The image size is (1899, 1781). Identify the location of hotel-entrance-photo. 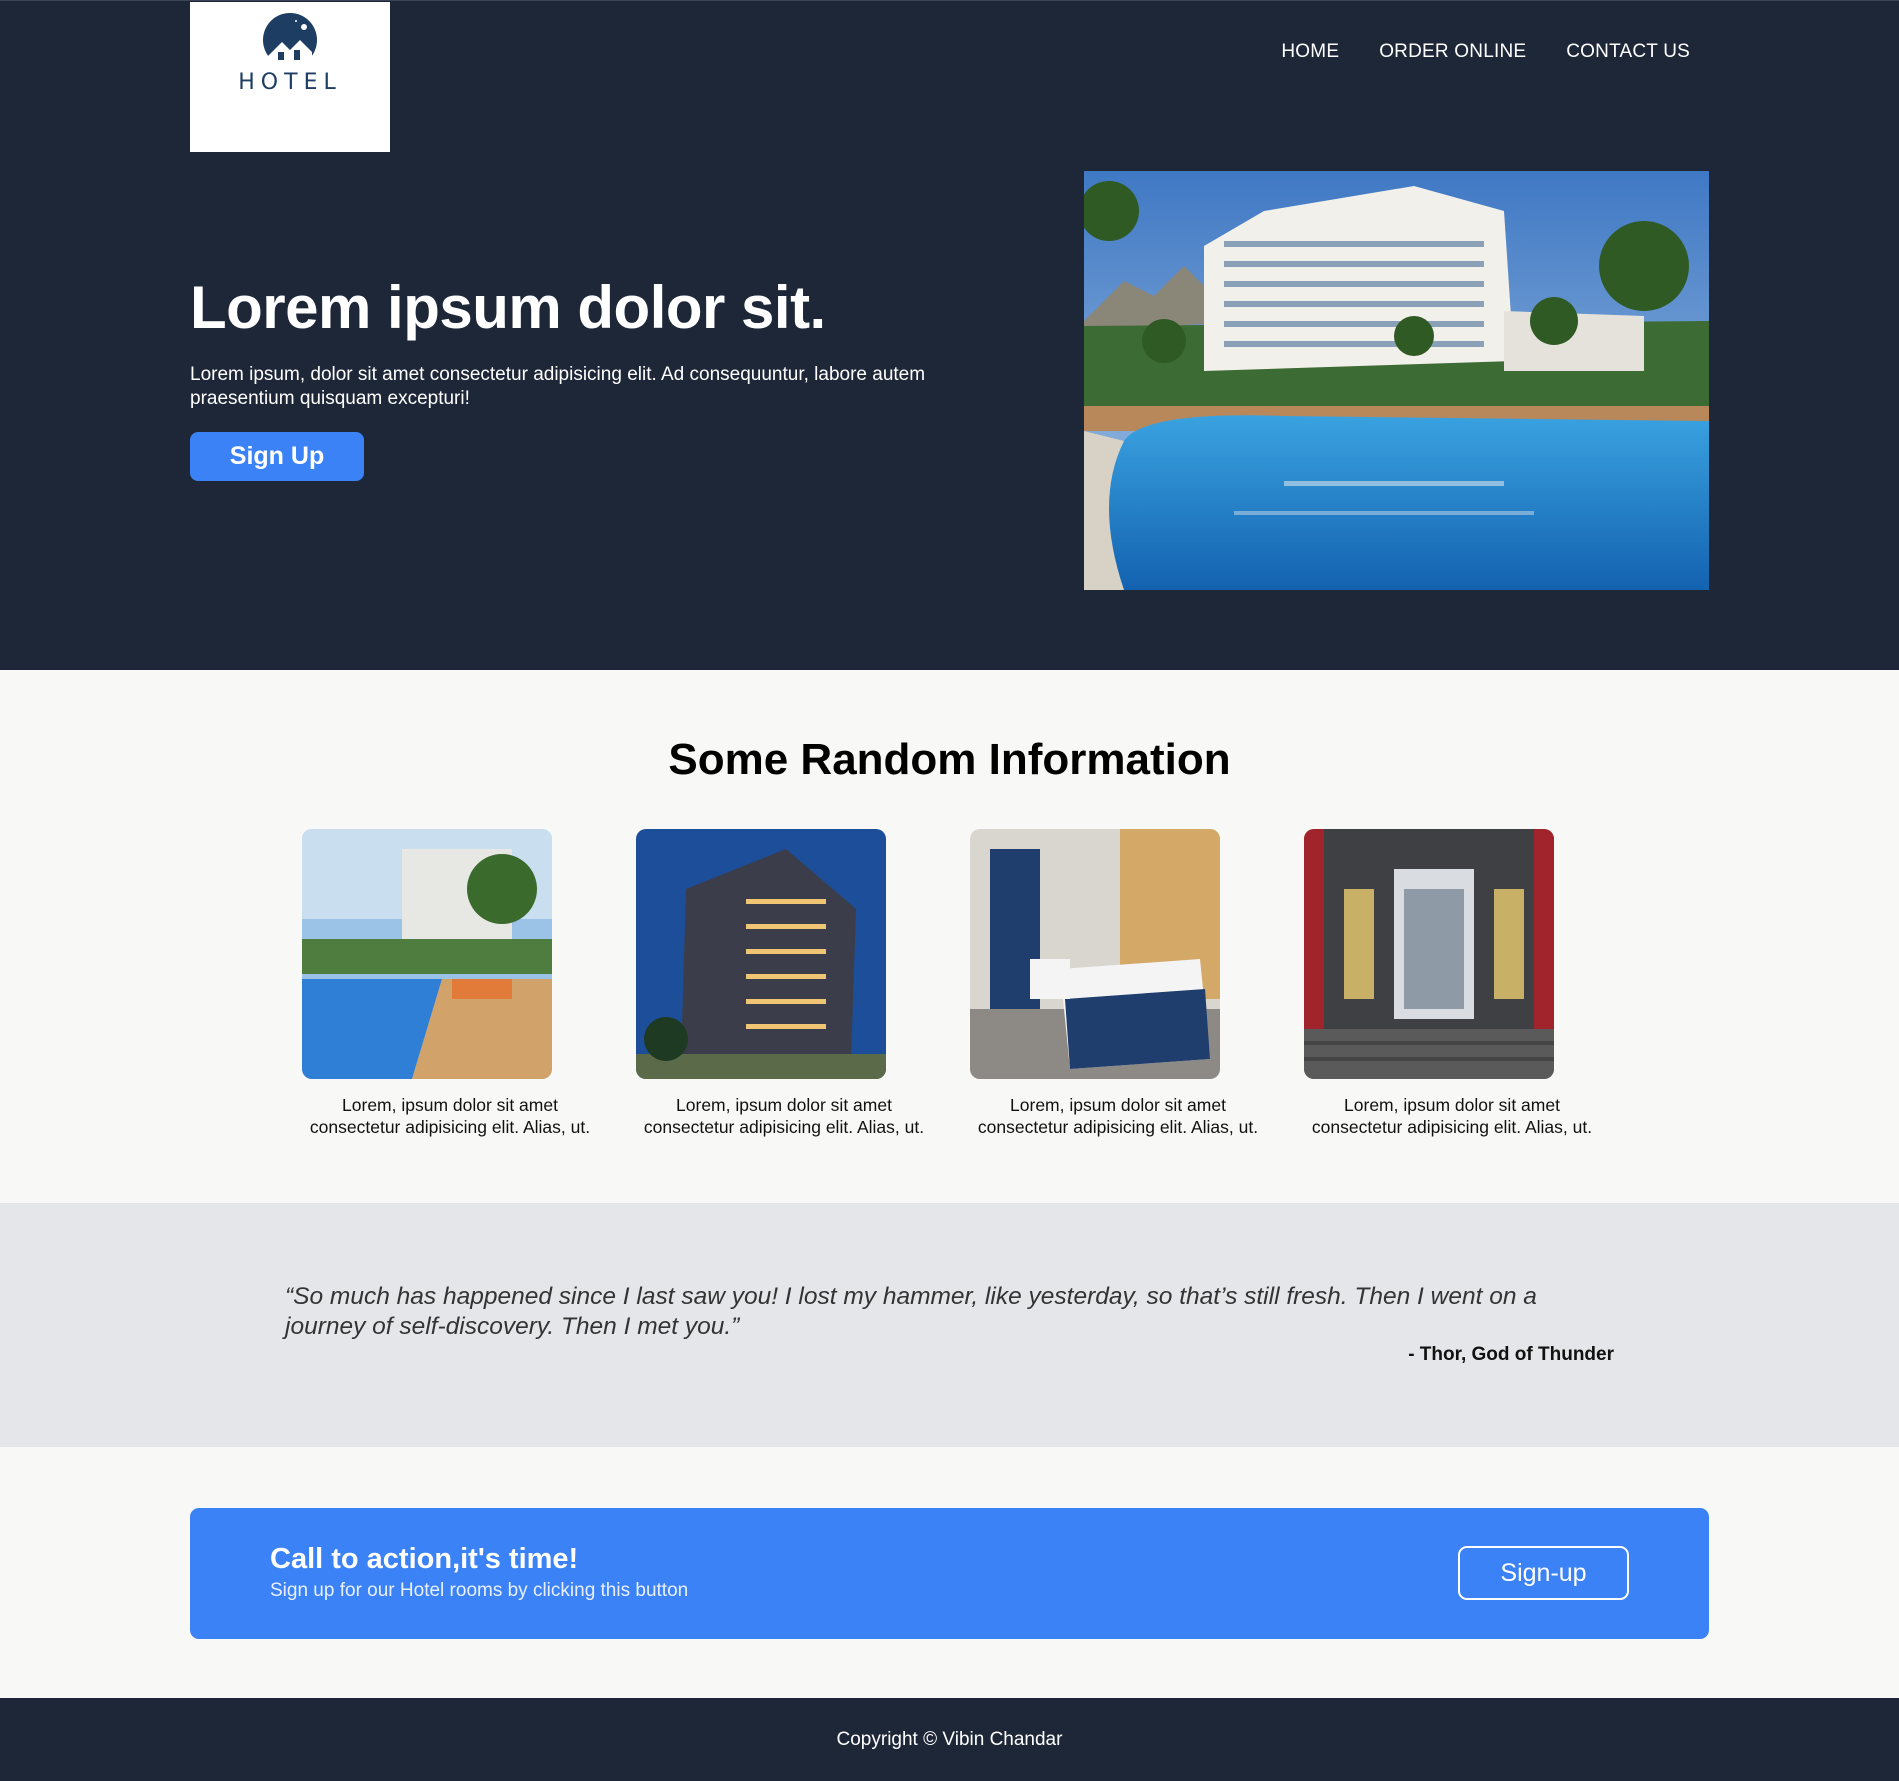
(1429, 954).